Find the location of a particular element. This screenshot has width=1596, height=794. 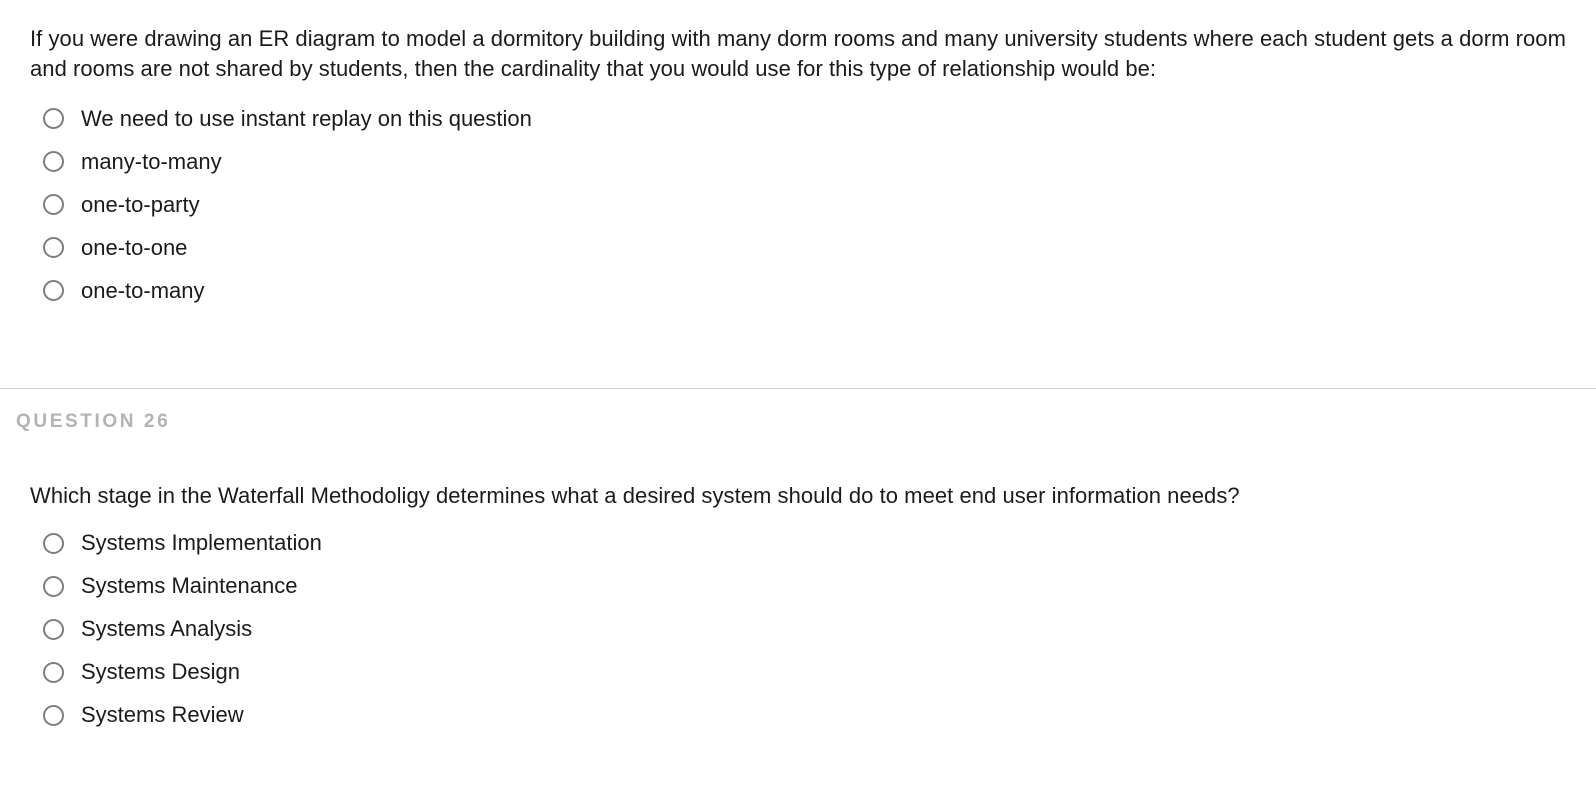

option-row: Systems Design is located at coordinates (804, 672).